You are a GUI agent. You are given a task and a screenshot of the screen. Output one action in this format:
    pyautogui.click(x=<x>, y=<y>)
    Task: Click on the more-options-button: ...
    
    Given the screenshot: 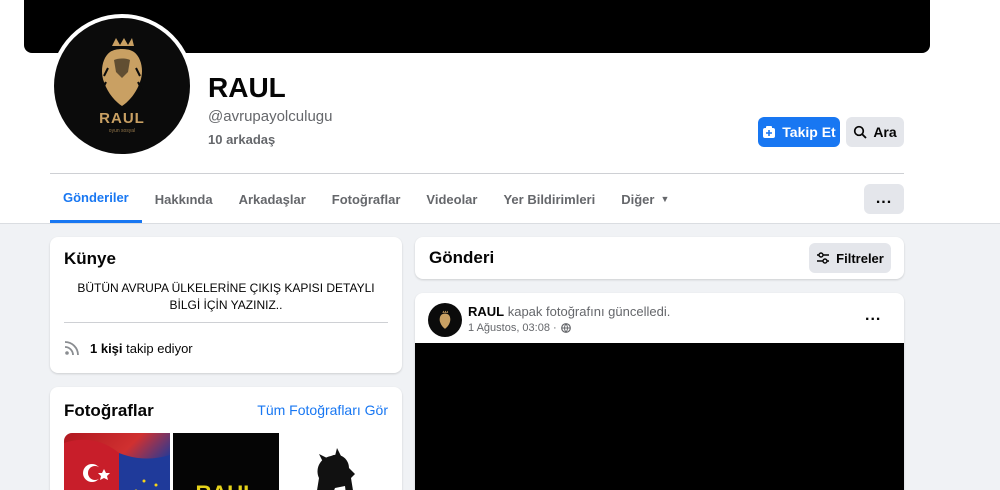 What is the action you would take?
    pyautogui.click(x=884, y=199)
    